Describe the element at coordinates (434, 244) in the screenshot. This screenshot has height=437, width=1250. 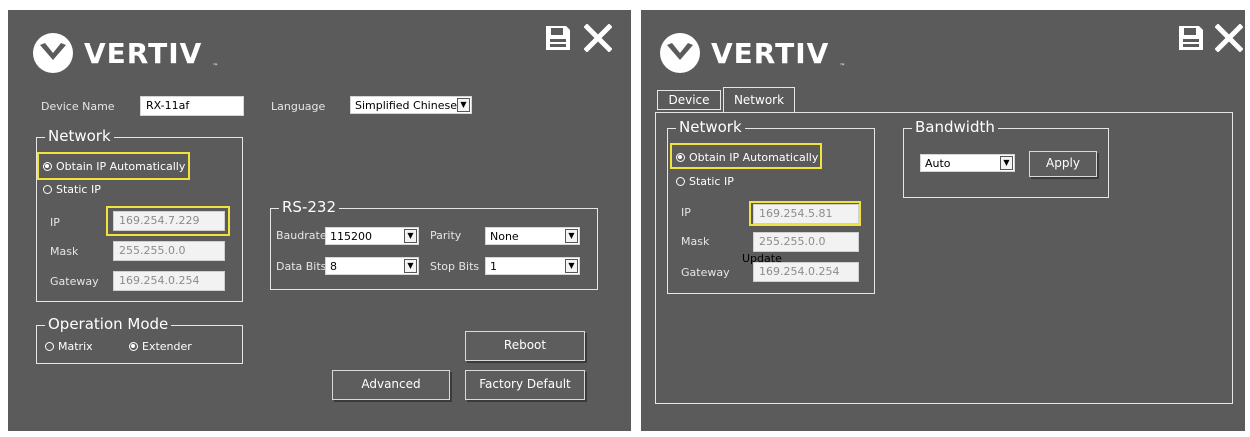
I see `rs232-group: RS-232` at that location.